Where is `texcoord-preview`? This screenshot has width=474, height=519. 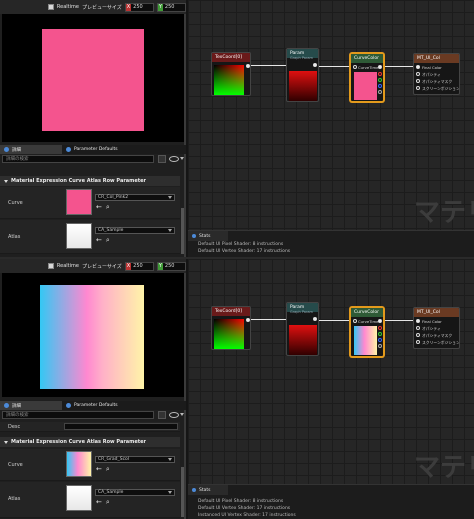 texcoord-preview is located at coordinates (229, 80).